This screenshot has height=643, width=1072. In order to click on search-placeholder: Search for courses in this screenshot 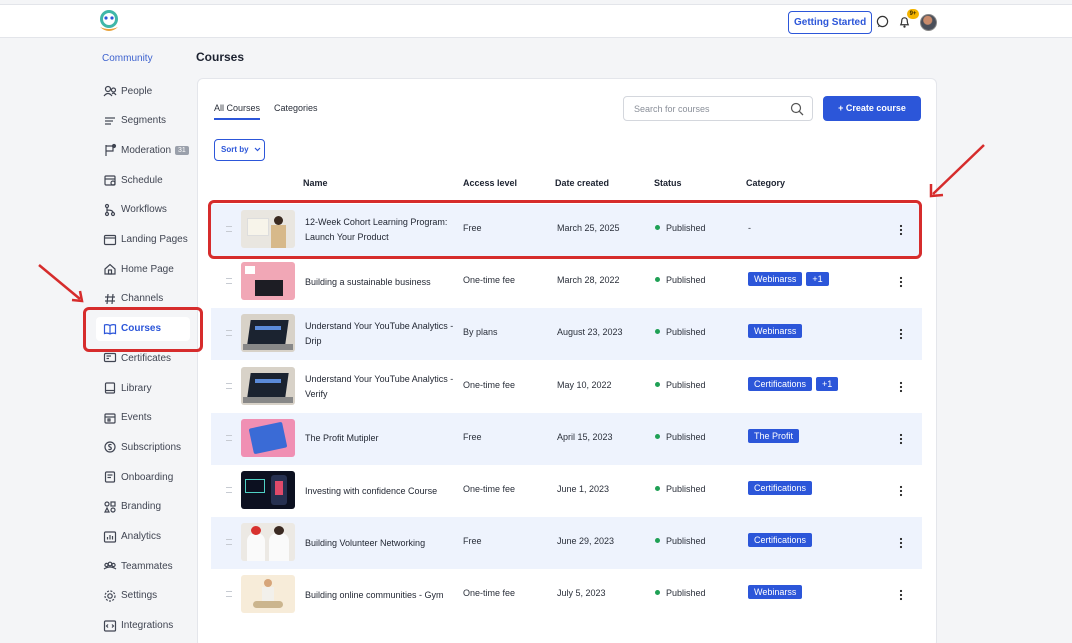, I will do `click(672, 109)`.